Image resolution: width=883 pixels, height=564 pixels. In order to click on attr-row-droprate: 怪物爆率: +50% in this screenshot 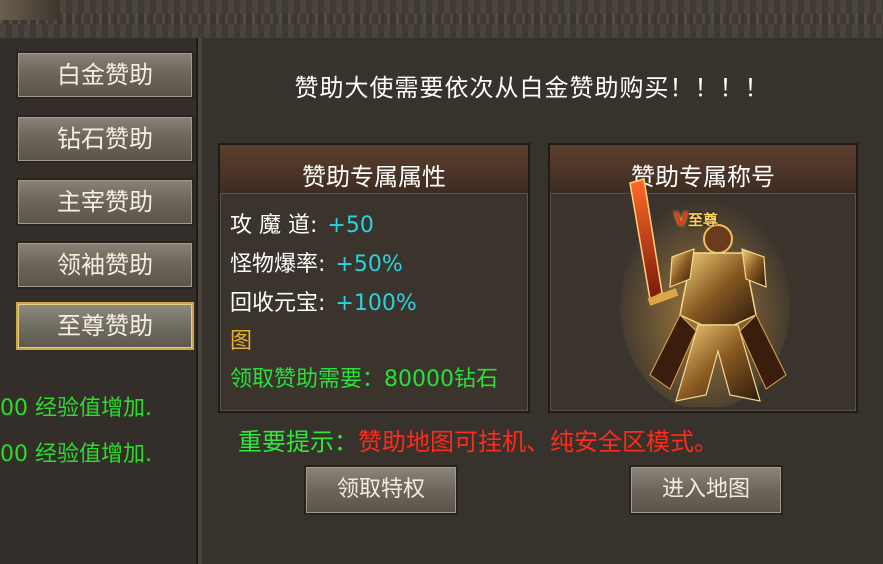, I will do `click(316, 262)`.